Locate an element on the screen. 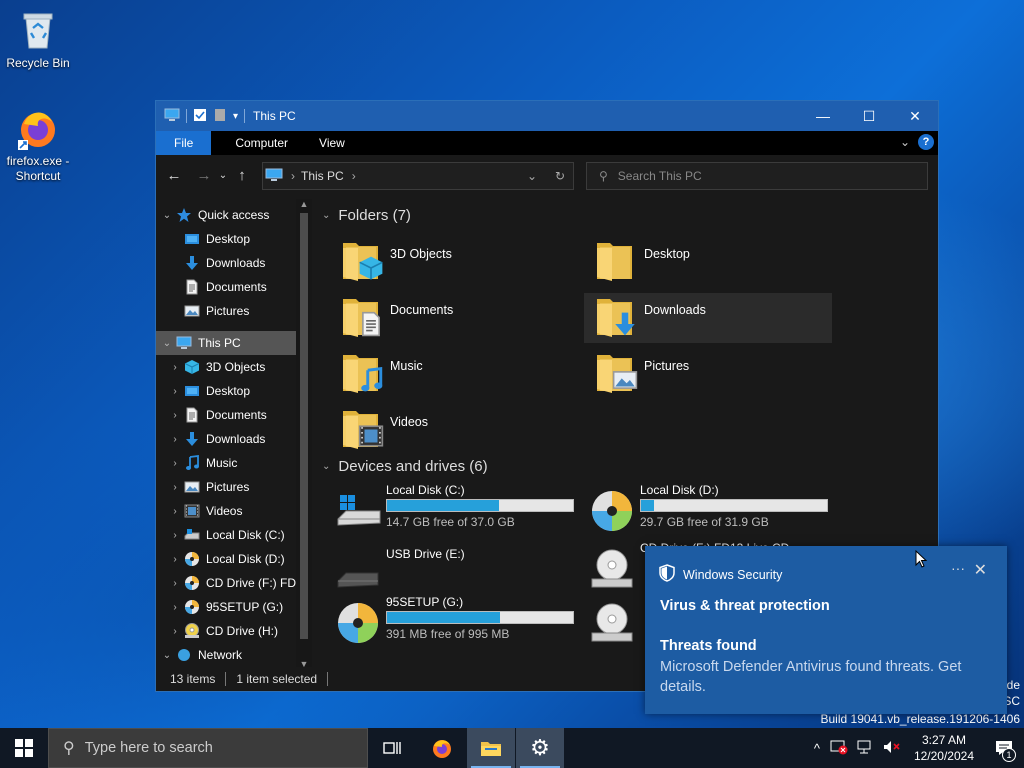  windows-logo-icon is located at coordinates (24, 748).